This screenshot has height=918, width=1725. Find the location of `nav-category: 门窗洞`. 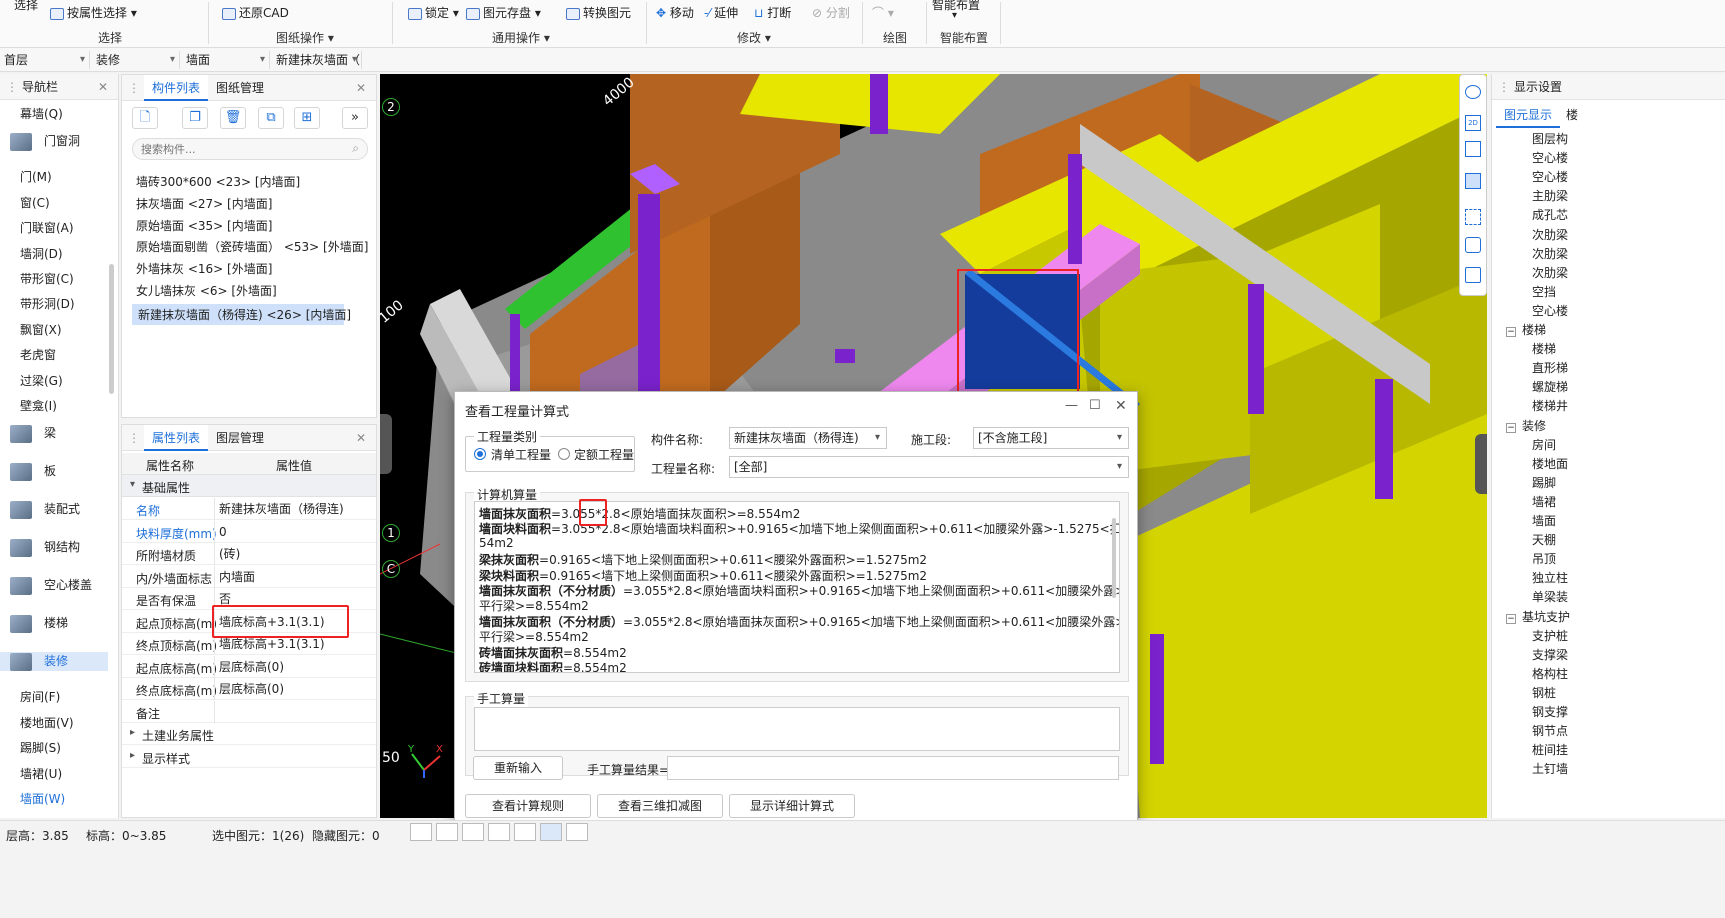

nav-category: 门窗洞 is located at coordinates (45, 141).